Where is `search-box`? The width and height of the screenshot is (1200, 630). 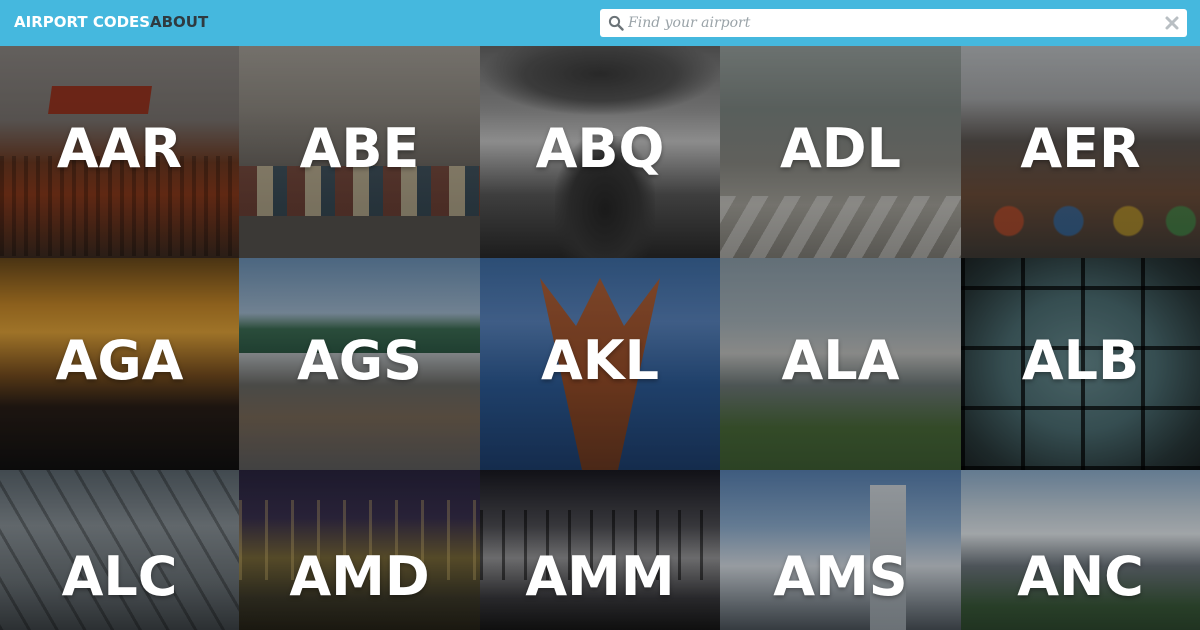
search-box is located at coordinates (893, 23).